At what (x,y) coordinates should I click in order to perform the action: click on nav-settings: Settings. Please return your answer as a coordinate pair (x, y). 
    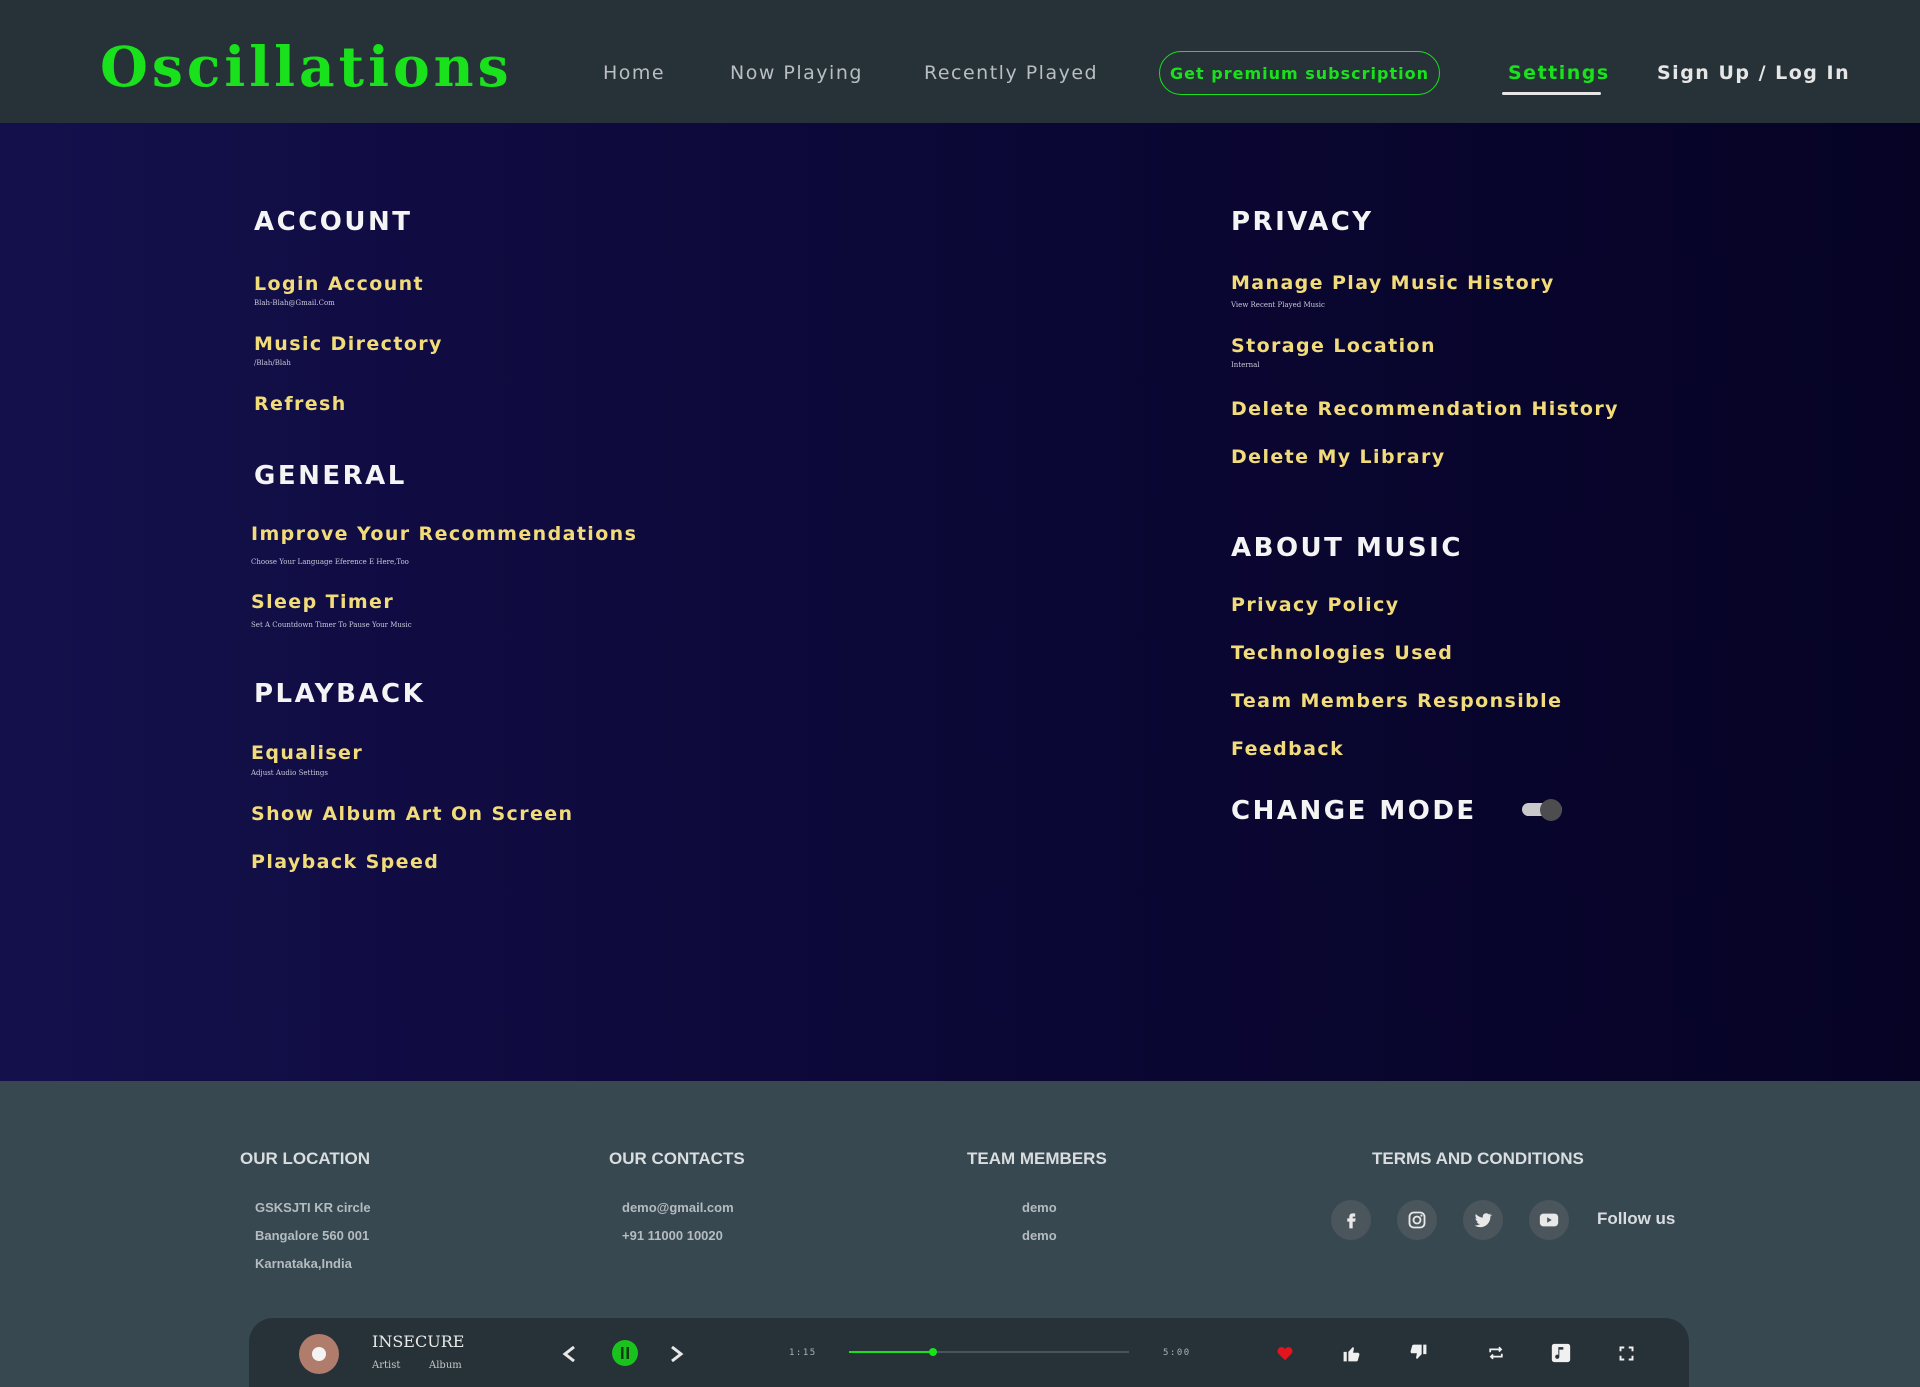
    Looking at the image, I should click on (1559, 73).